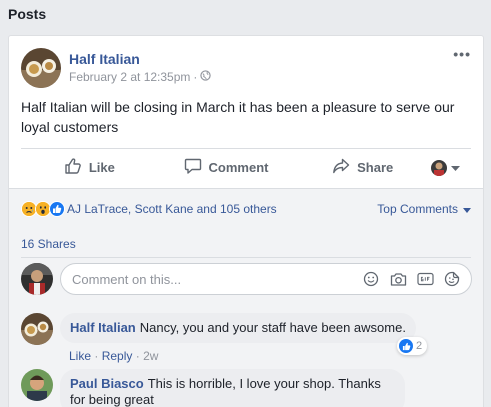 The width and height of the screenshot is (491, 407). Describe the element at coordinates (246, 257) in the screenshot. I see `divider` at that location.